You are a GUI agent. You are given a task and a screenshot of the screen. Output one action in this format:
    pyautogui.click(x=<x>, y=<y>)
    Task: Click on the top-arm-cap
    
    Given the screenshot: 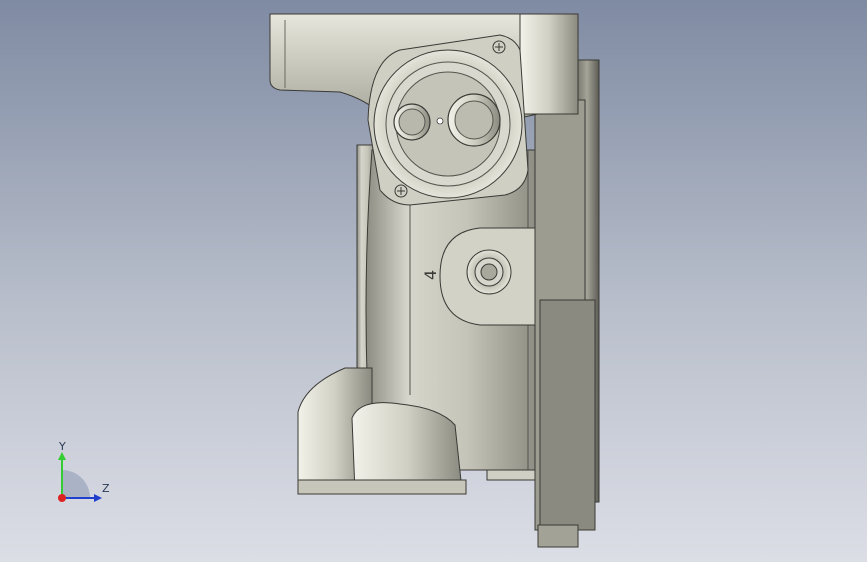 What is the action you would take?
    pyautogui.click(x=549, y=64)
    